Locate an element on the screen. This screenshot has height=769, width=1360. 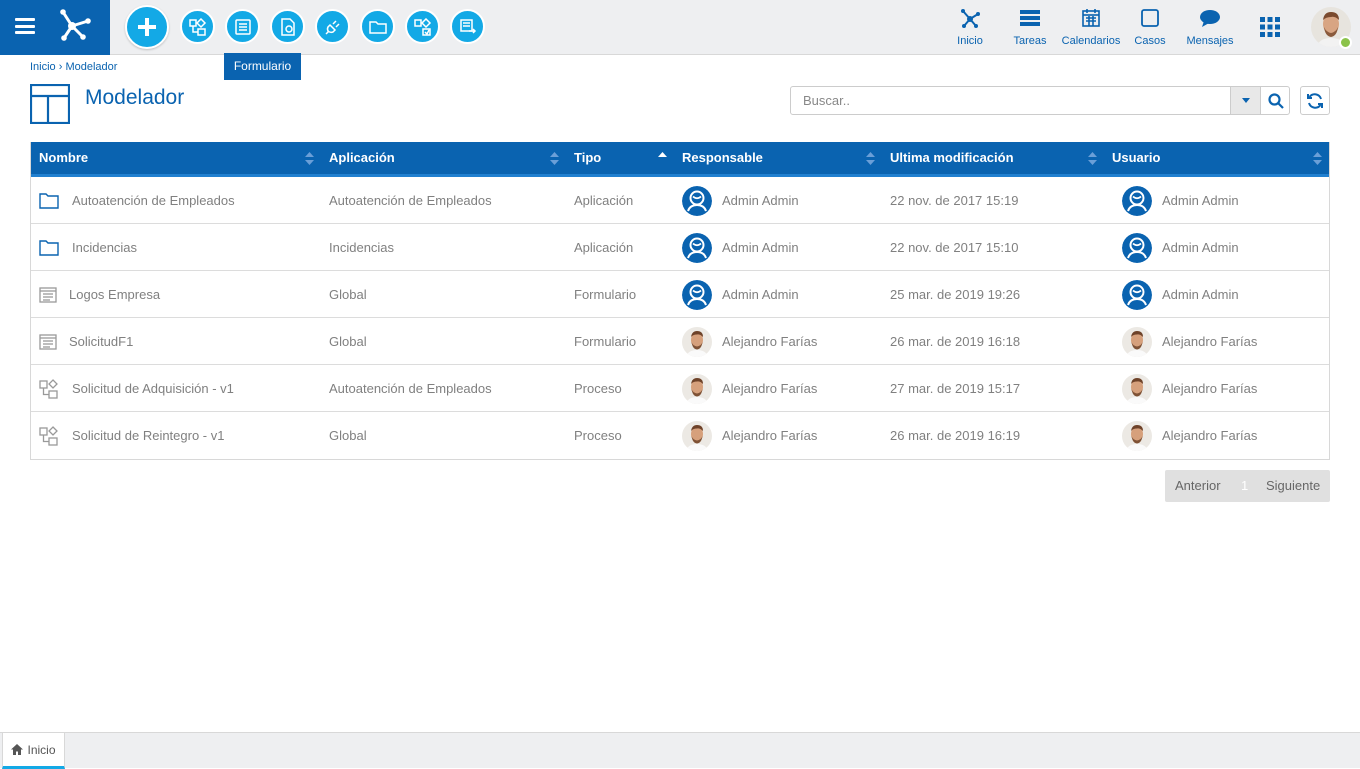
new-connector-button is located at coordinates (332, 26).